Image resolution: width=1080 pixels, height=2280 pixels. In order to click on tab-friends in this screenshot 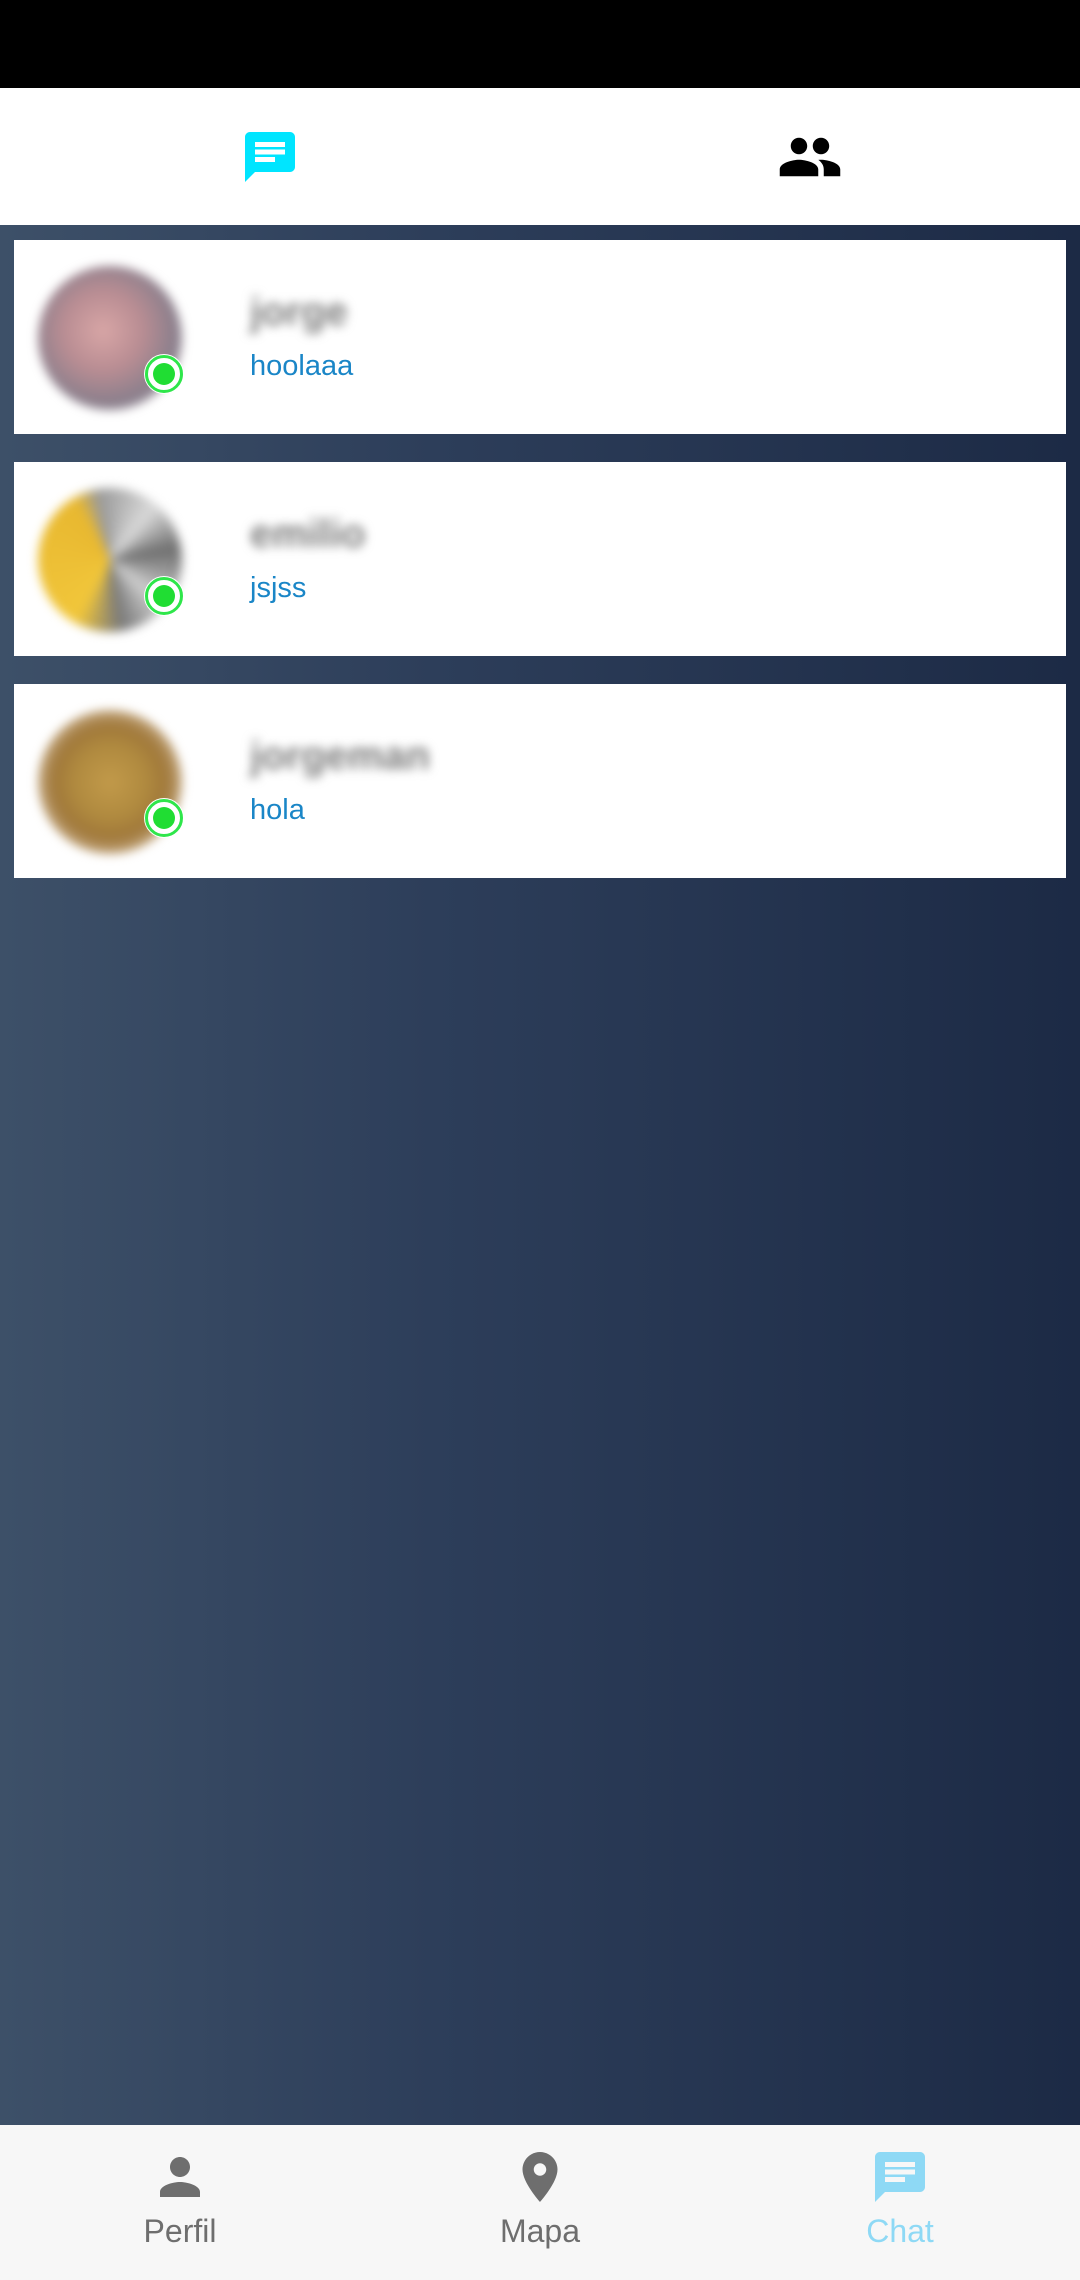, I will do `click(810, 156)`.